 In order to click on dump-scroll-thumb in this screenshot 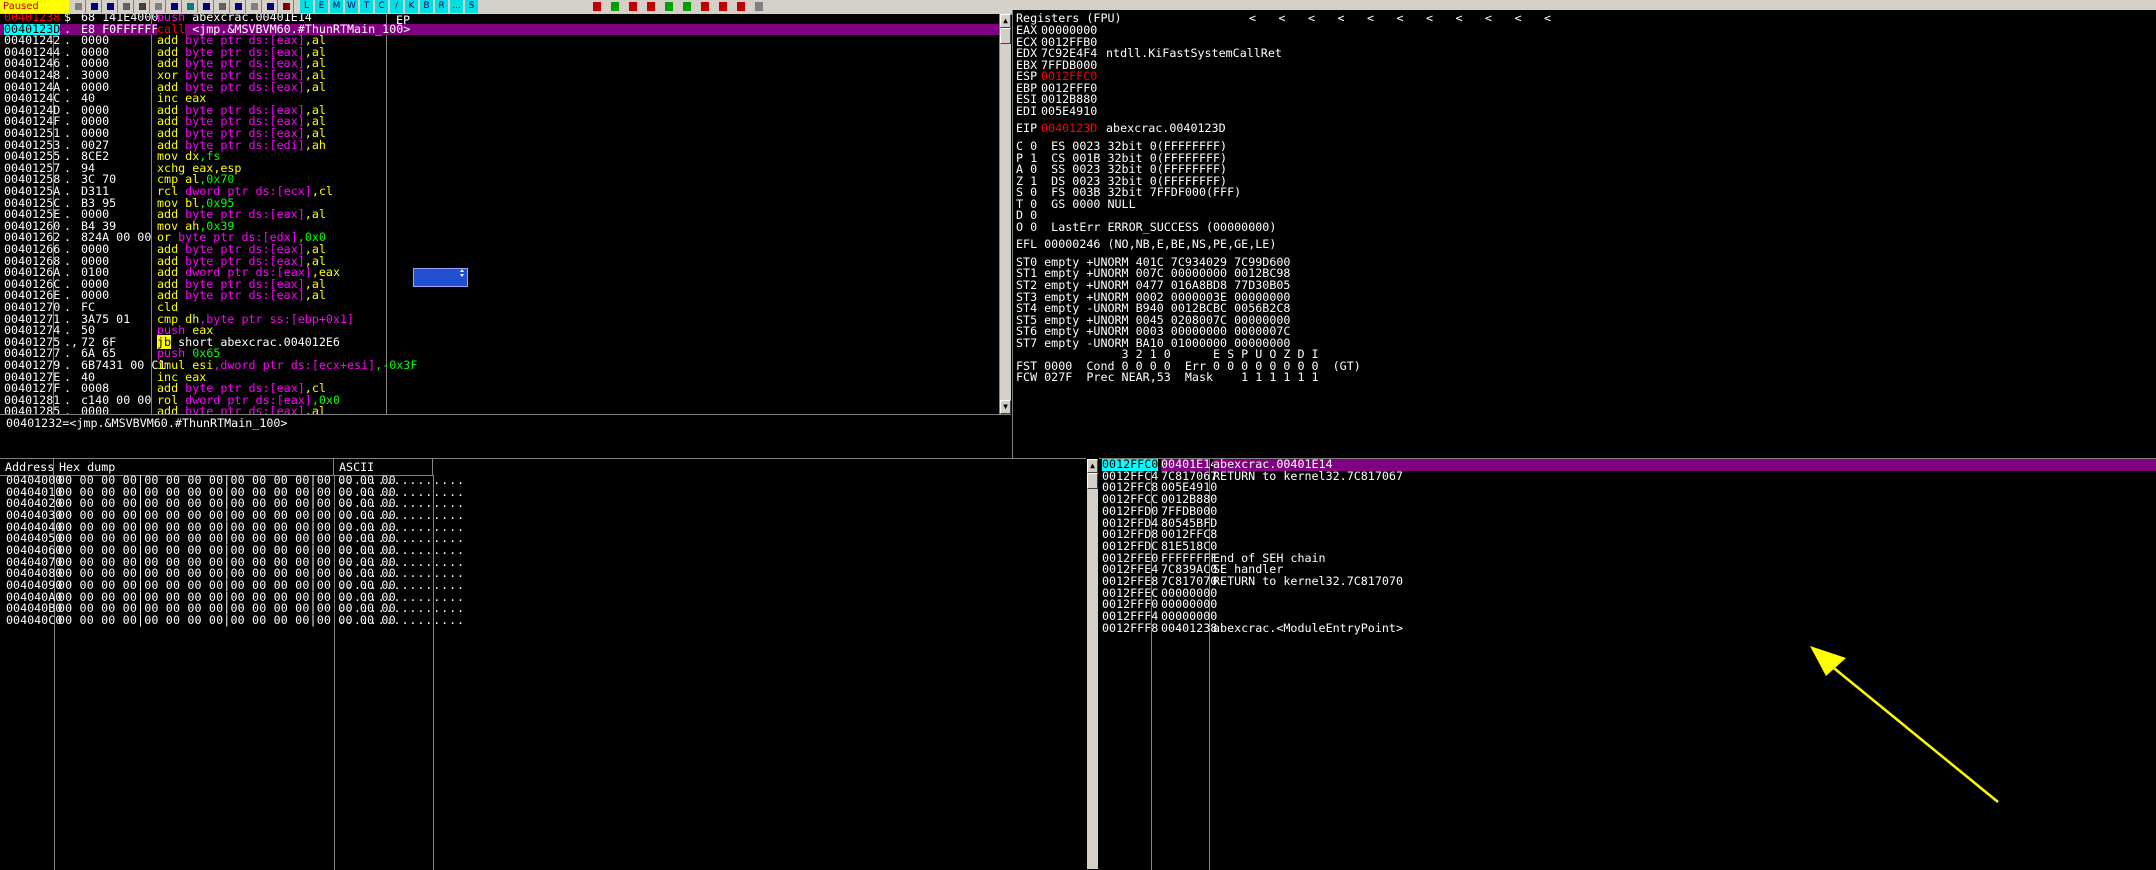, I will do `click(1092, 481)`.